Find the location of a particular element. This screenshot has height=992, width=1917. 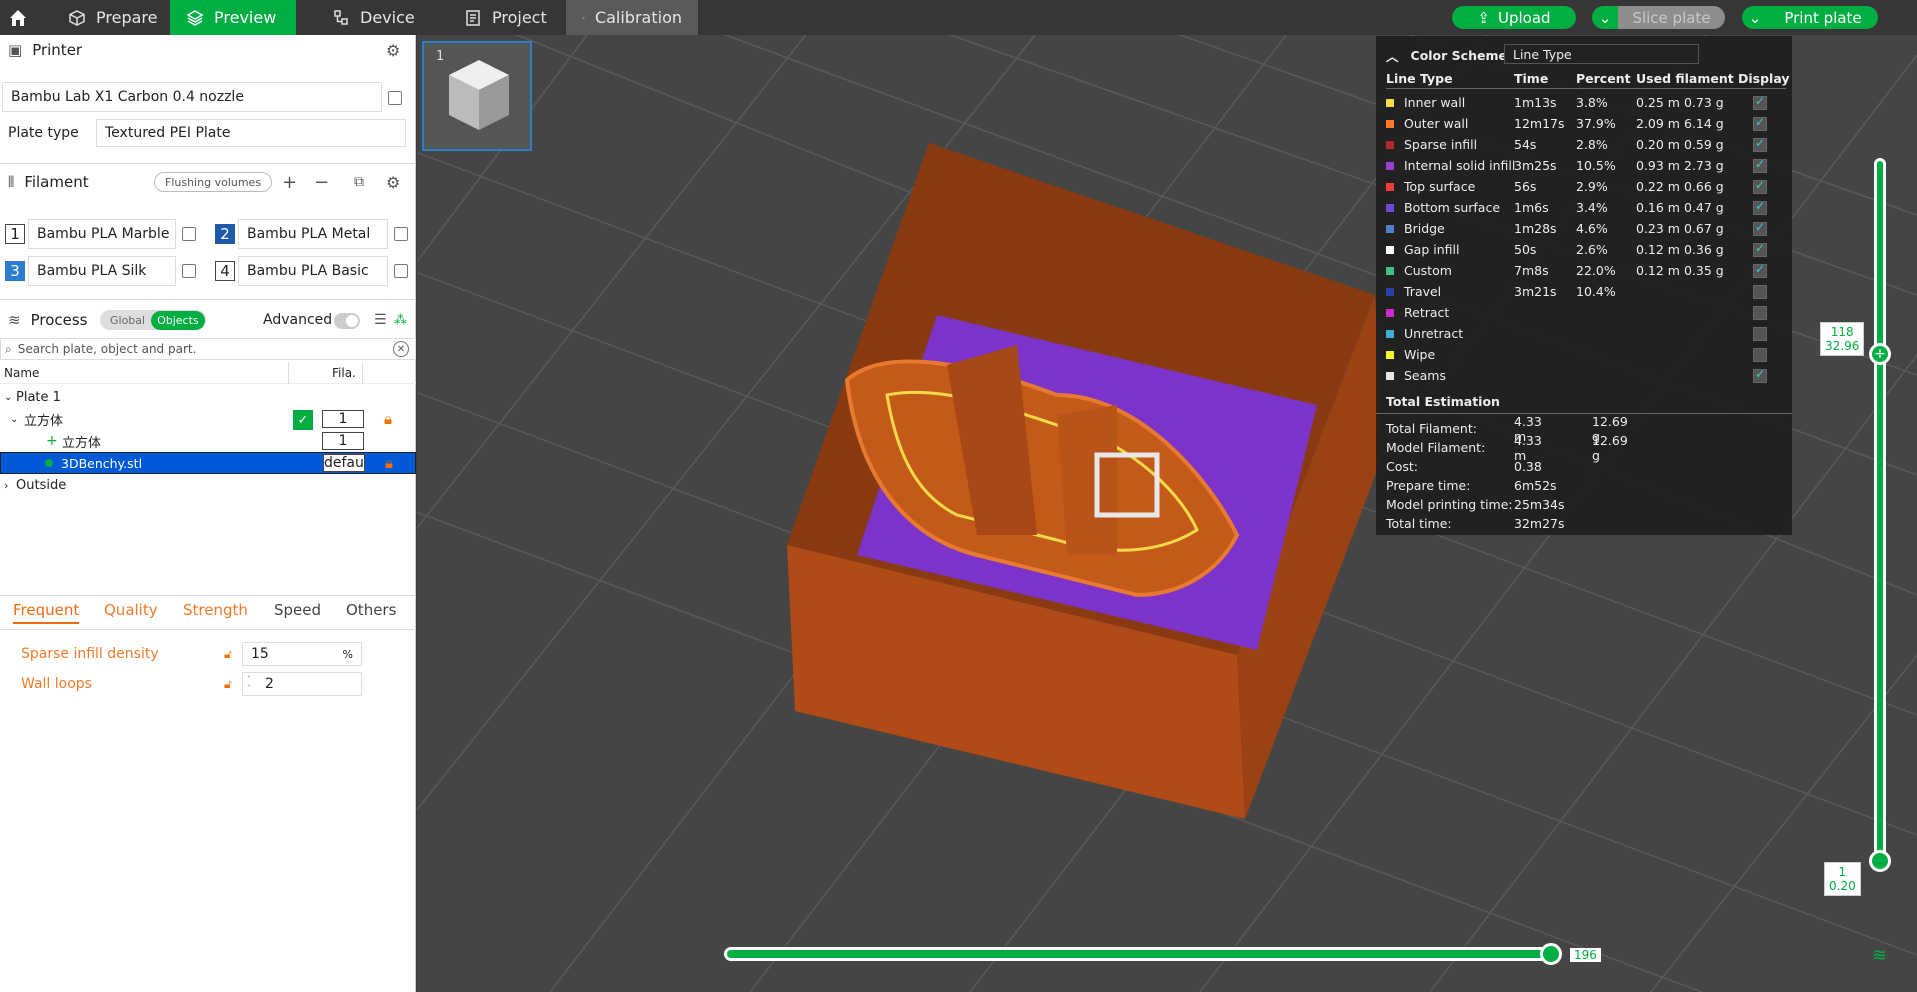

upload-button: ⇪ Upload is located at coordinates (1514, 17).